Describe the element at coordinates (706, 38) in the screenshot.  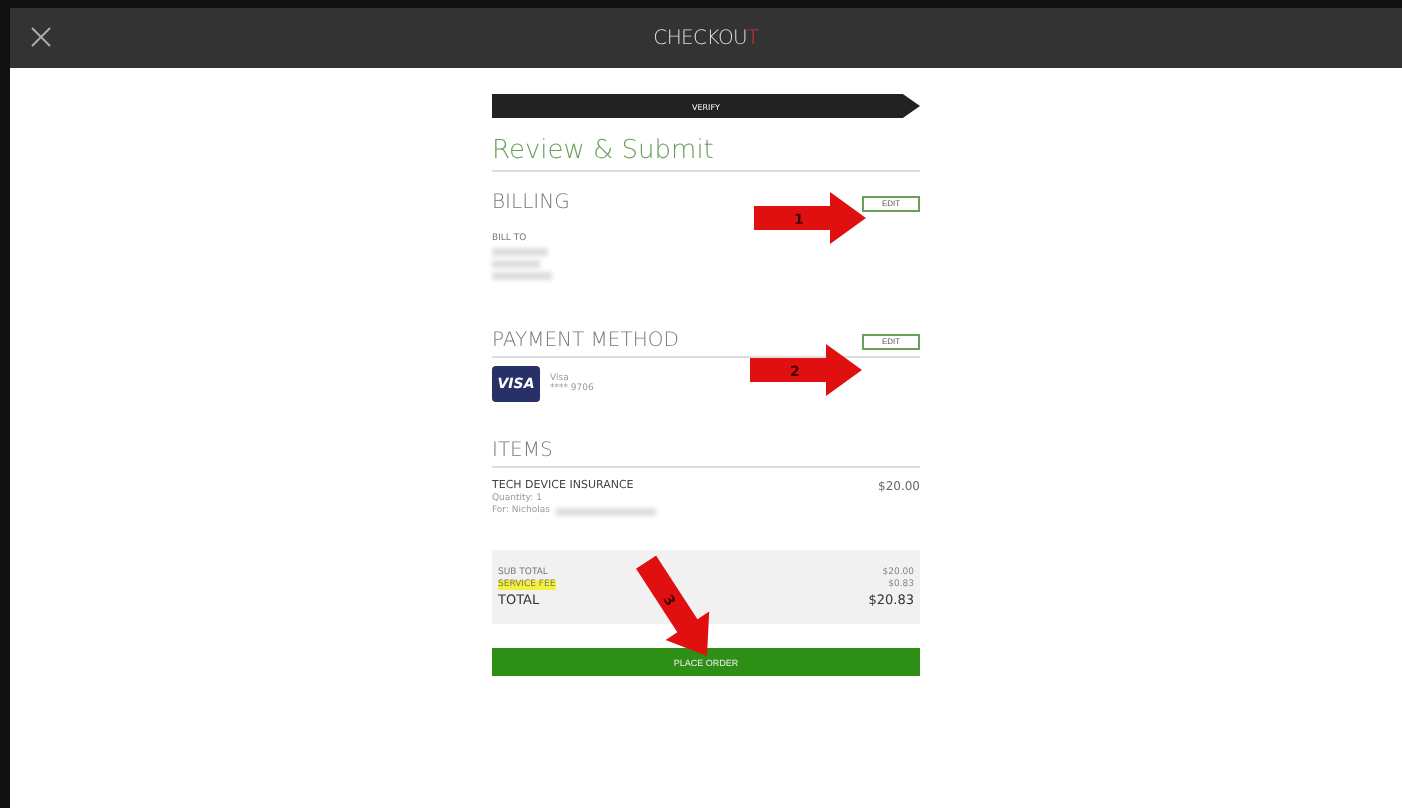
I see `header-title: CHECKOUT` at that location.